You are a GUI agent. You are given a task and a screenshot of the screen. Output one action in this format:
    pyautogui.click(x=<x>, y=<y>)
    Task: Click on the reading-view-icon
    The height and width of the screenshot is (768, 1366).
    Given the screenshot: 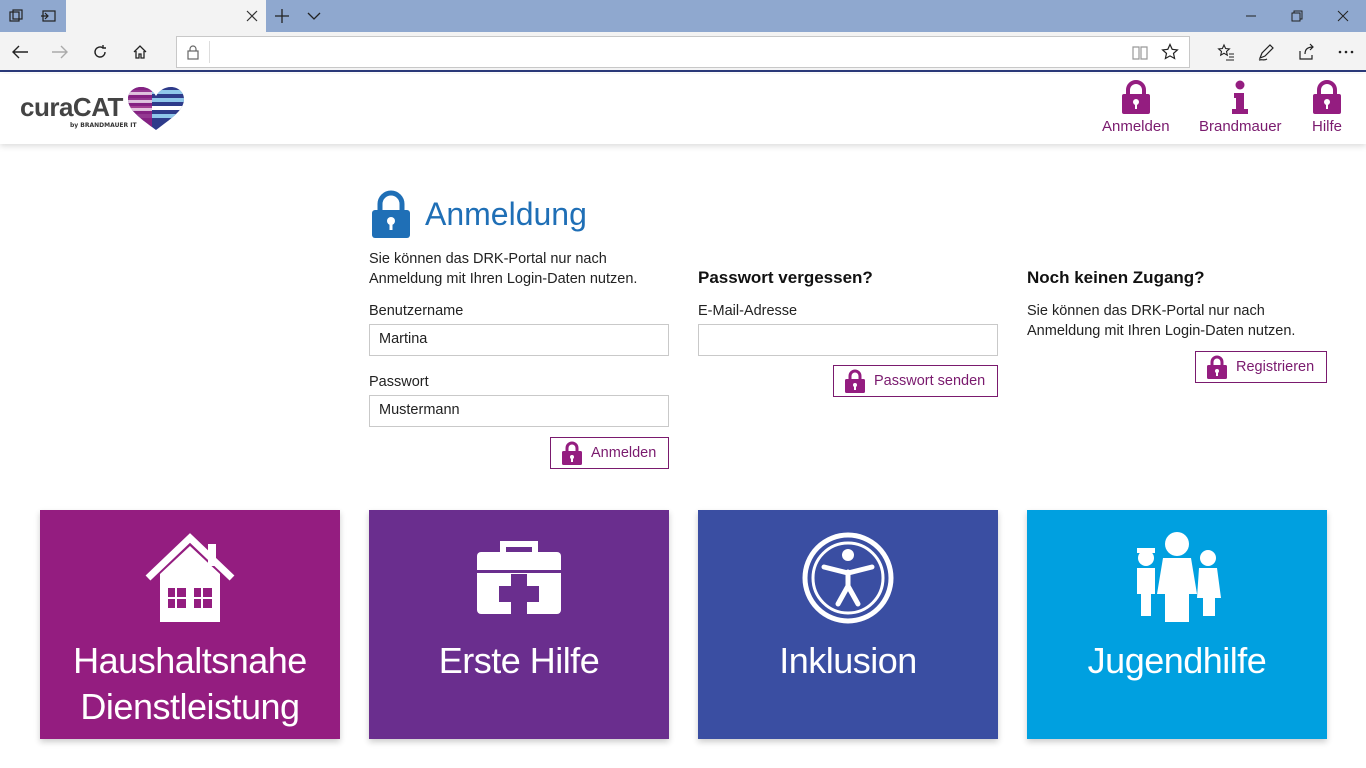 What is the action you would take?
    pyautogui.click(x=1140, y=53)
    